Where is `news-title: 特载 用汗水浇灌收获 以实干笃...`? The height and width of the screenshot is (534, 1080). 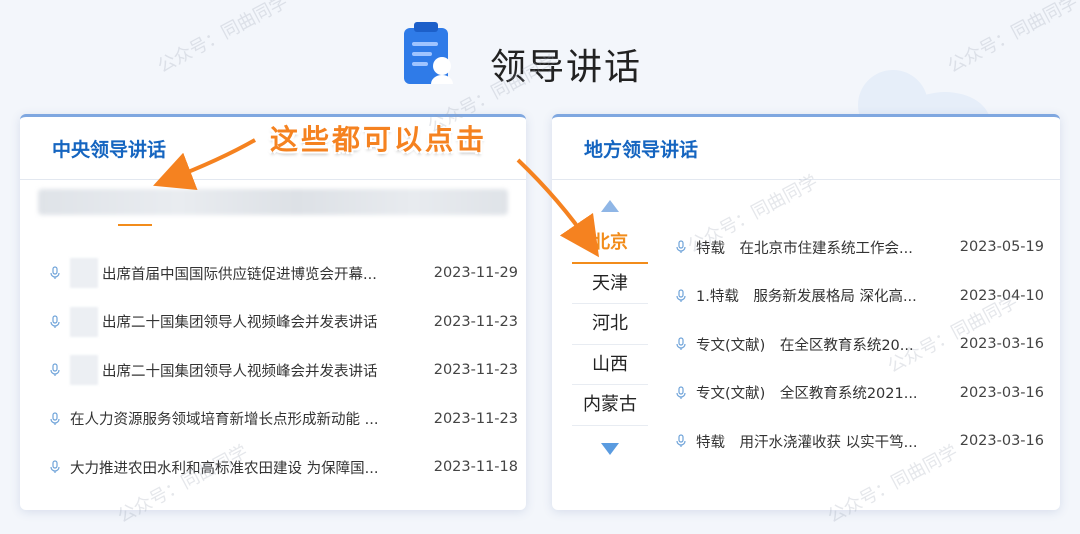 news-title: 特载 用汗水浇灌收获 以实干笃... is located at coordinates (807, 442).